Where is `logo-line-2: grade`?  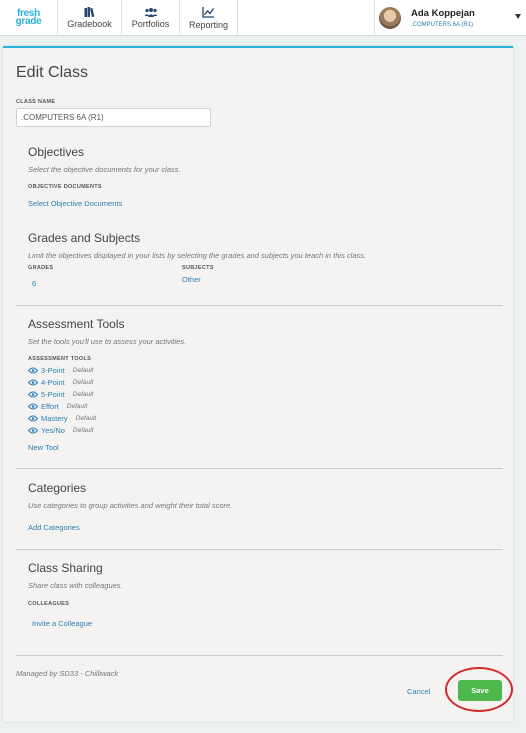 logo-line-2: grade is located at coordinates (28, 21).